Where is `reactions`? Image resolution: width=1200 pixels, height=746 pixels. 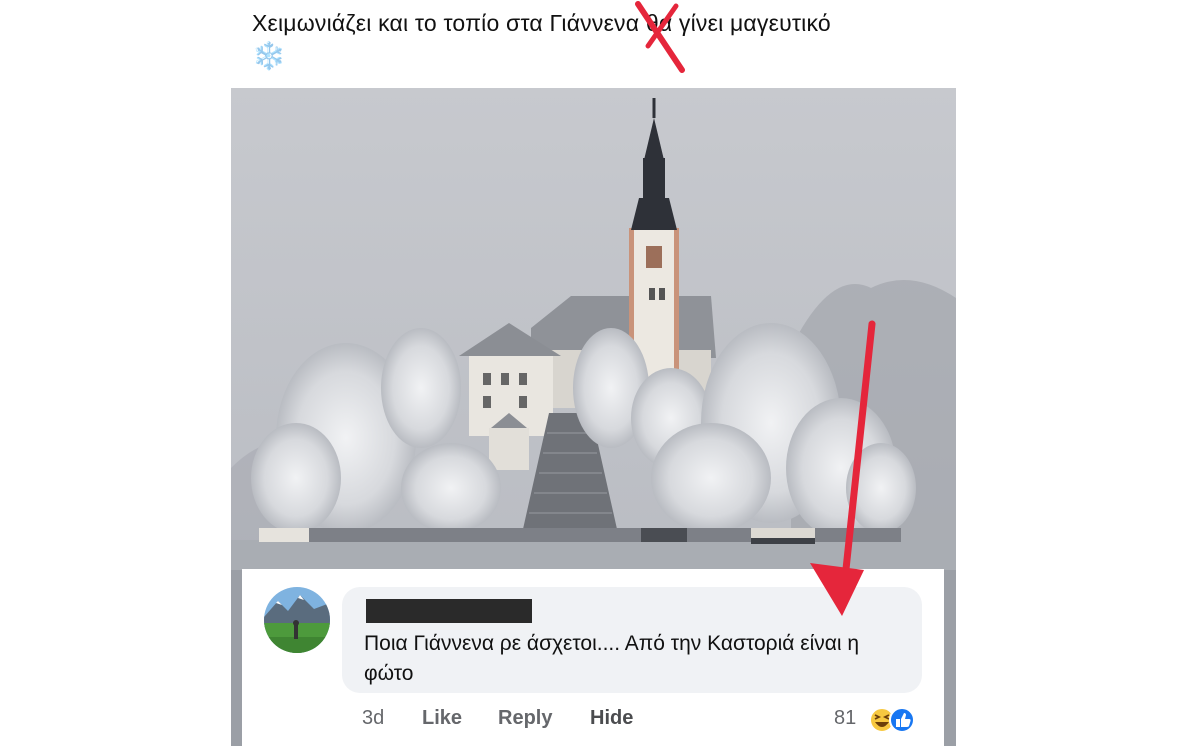
reactions is located at coordinates (898, 720).